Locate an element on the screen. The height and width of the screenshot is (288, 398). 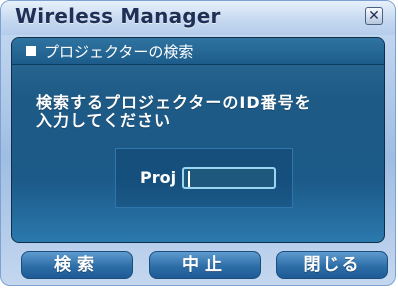
instruction-line-2: 入力してください is located at coordinates (104, 120).